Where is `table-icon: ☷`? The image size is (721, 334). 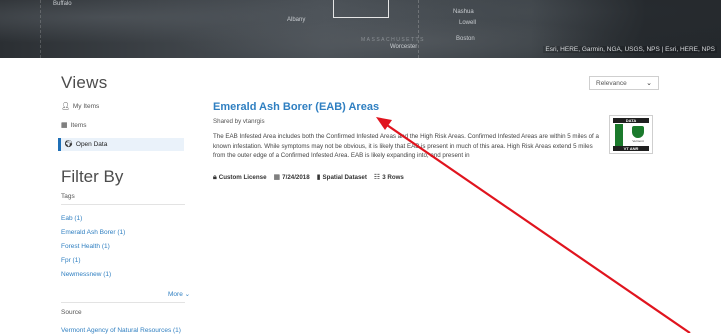
table-icon: ☷ is located at coordinates (377, 177).